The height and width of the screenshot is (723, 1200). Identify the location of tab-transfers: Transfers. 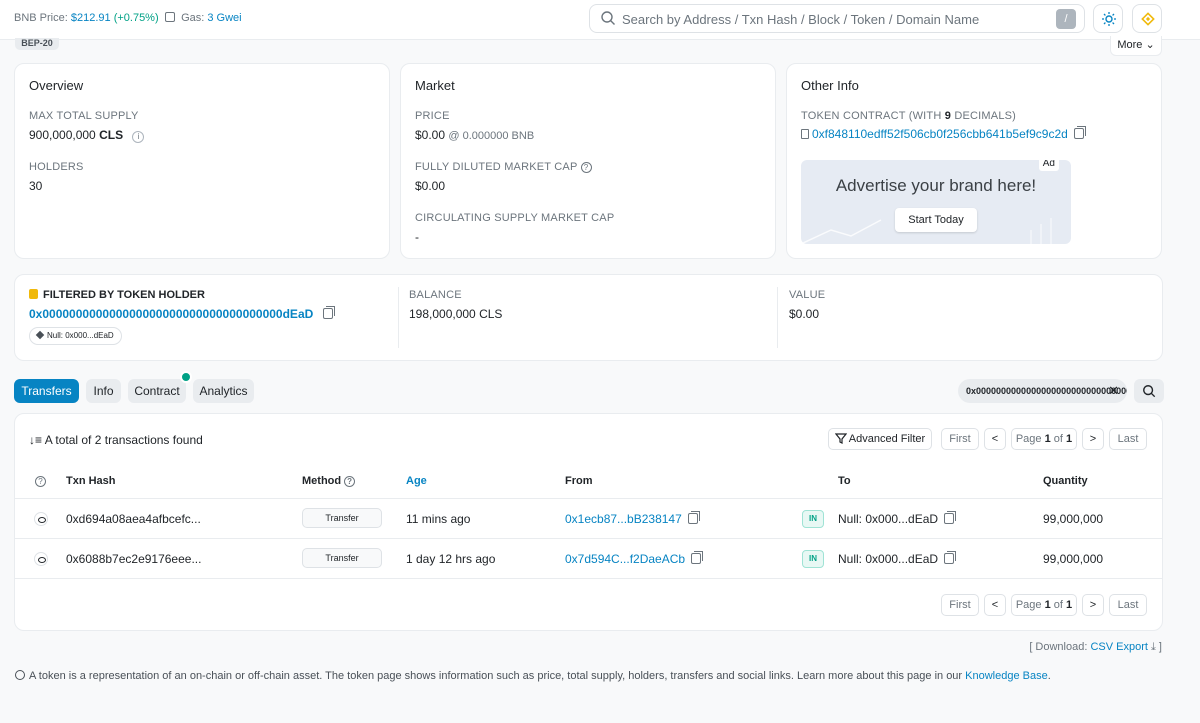
(46, 391).